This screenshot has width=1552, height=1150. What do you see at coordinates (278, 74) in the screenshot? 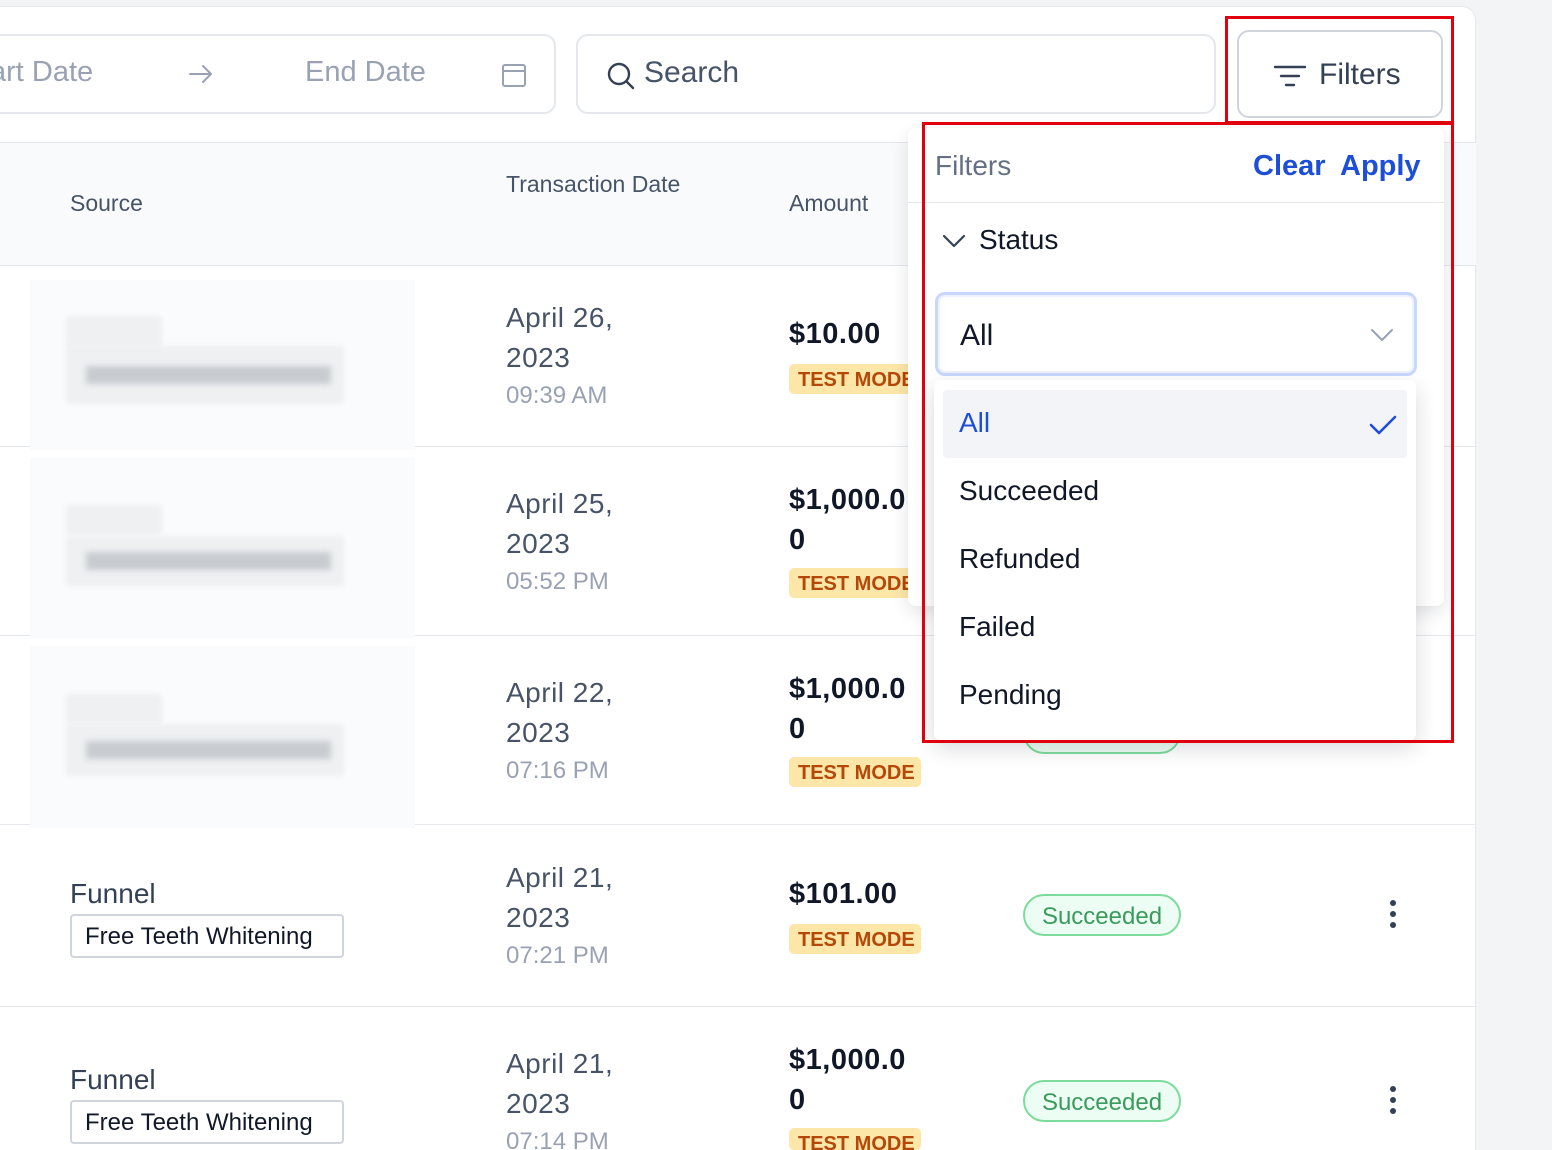
I see `date-range-picker: art Date End Date` at bounding box center [278, 74].